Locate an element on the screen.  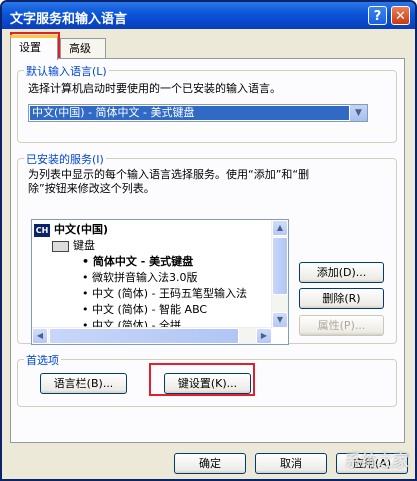
installed-services-desc-line2: 除”按钮来修改这个列表。 is located at coordinates (91, 188).